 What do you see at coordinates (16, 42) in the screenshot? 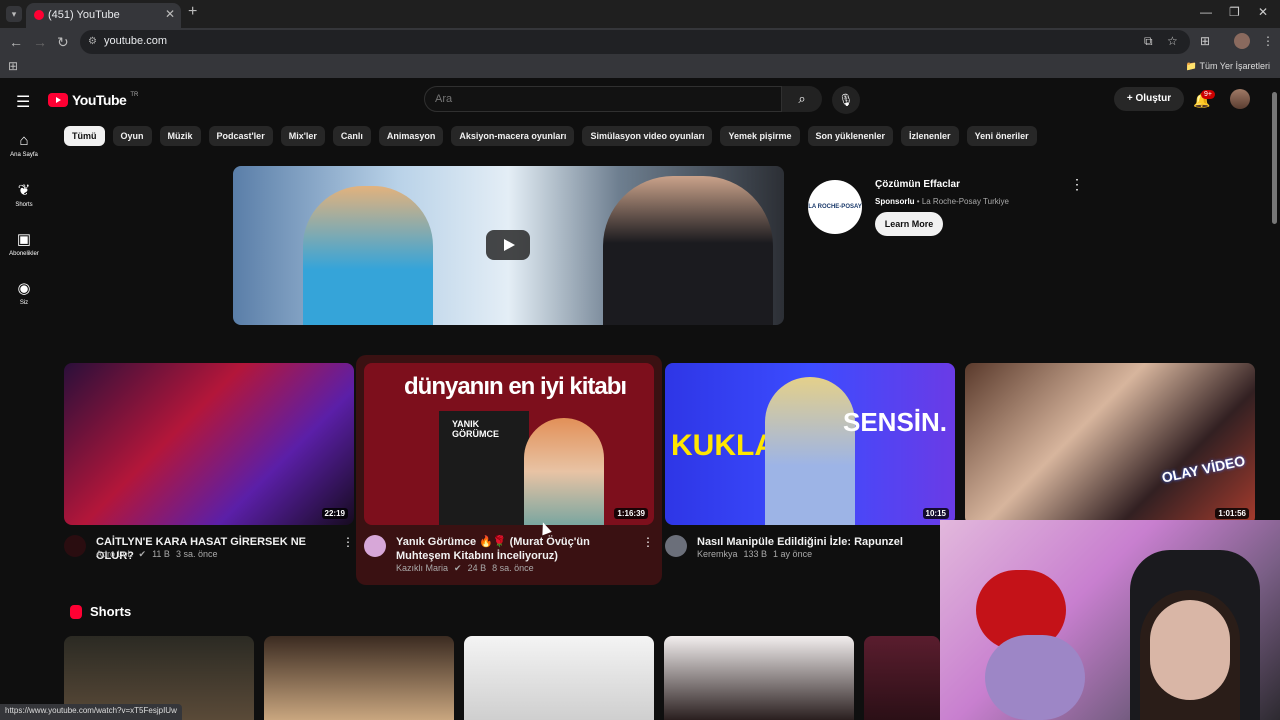
I see `back-icon: ←` at bounding box center [16, 42].